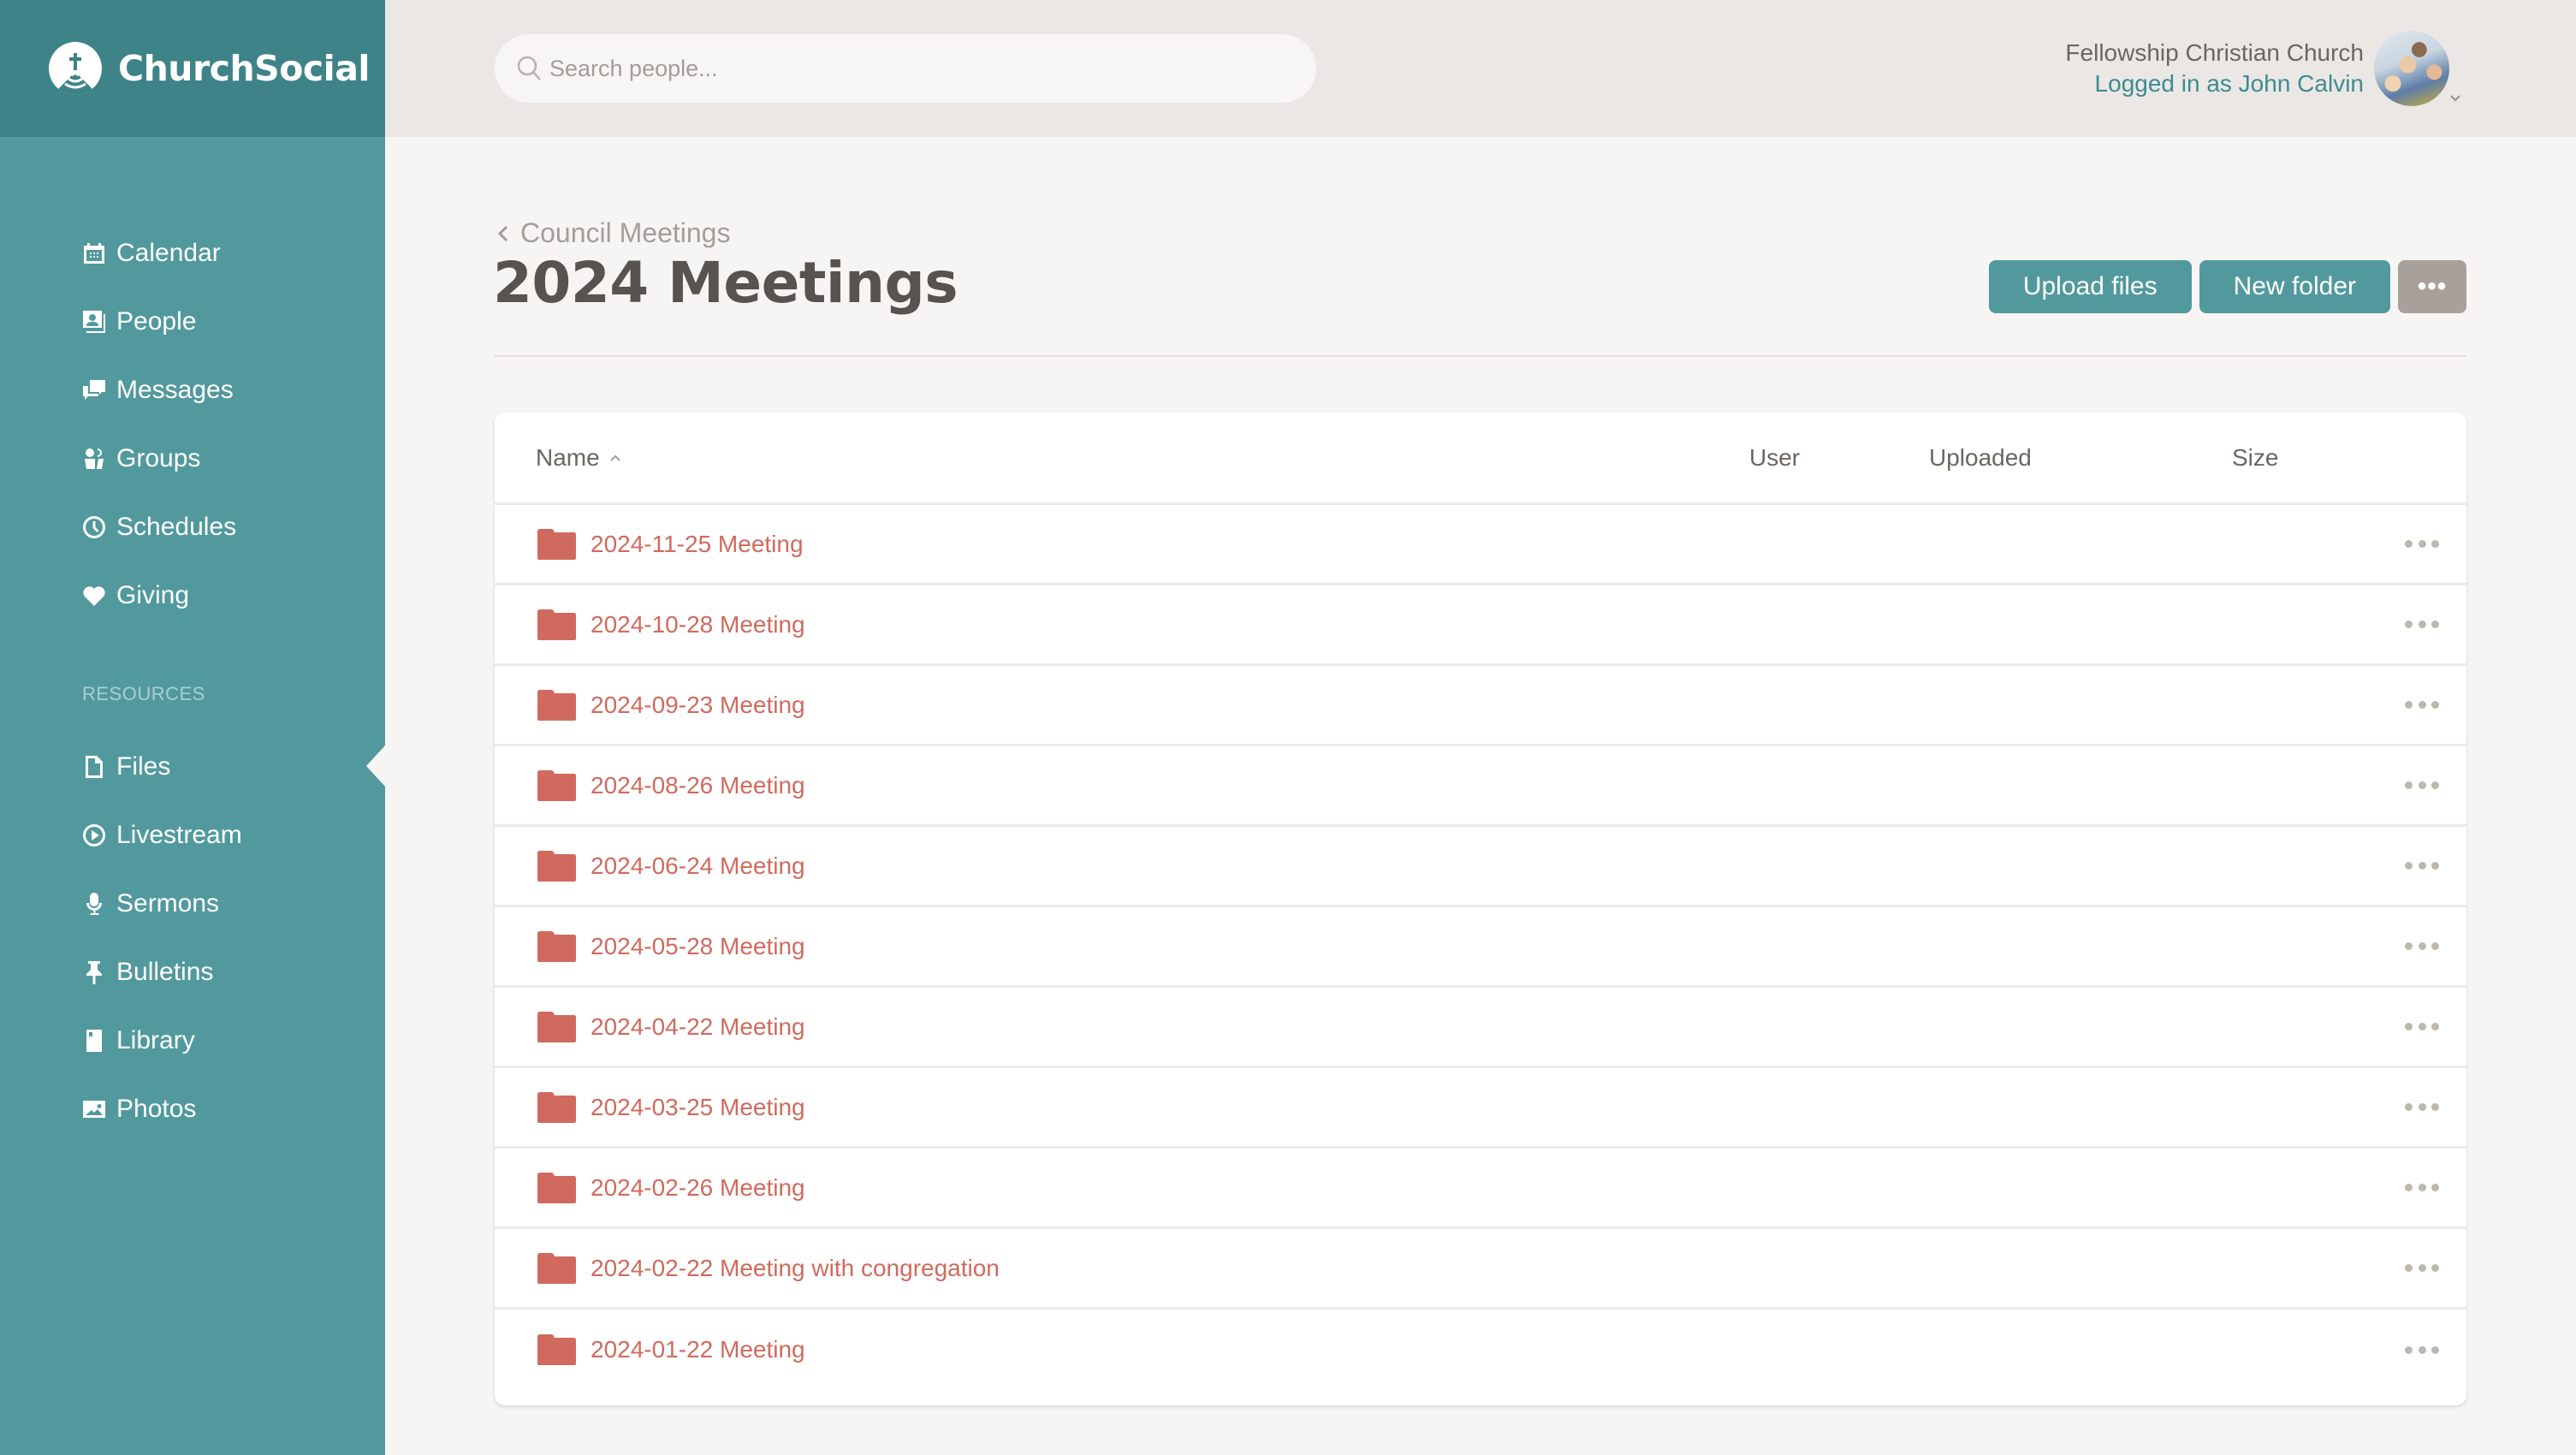 This screenshot has height=1455, width=2576. What do you see at coordinates (698, 946) in the screenshot?
I see `folder-name: 2024-05-28 Meeting` at bounding box center [698, 946].